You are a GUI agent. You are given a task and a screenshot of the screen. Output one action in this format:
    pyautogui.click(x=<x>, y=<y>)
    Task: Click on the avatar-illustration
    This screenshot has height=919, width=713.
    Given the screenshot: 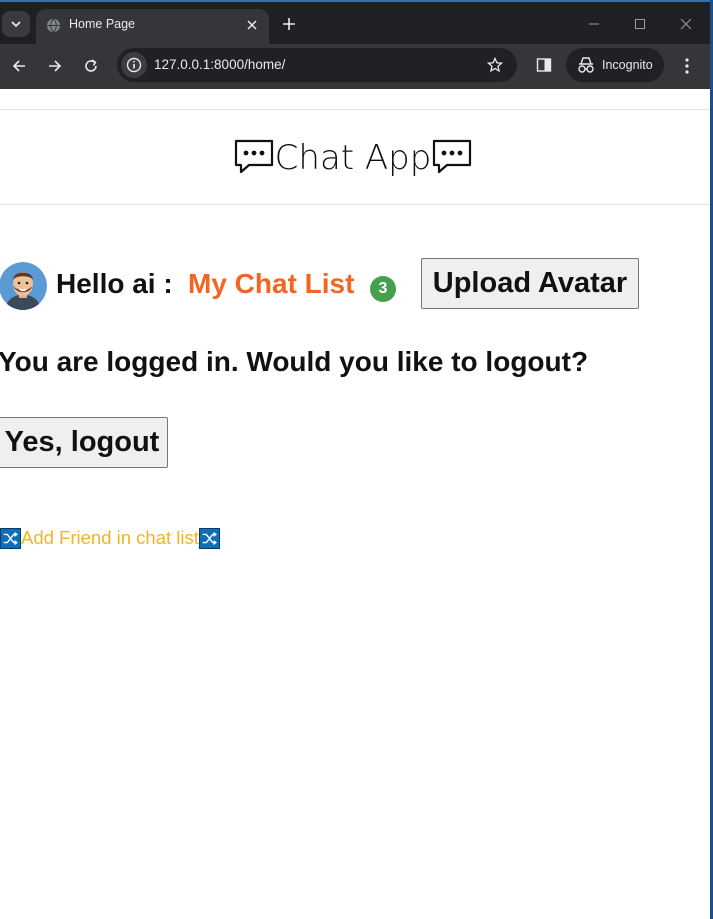 What is the action you would take?
    pyautogui.click(x=23, y=286)
    